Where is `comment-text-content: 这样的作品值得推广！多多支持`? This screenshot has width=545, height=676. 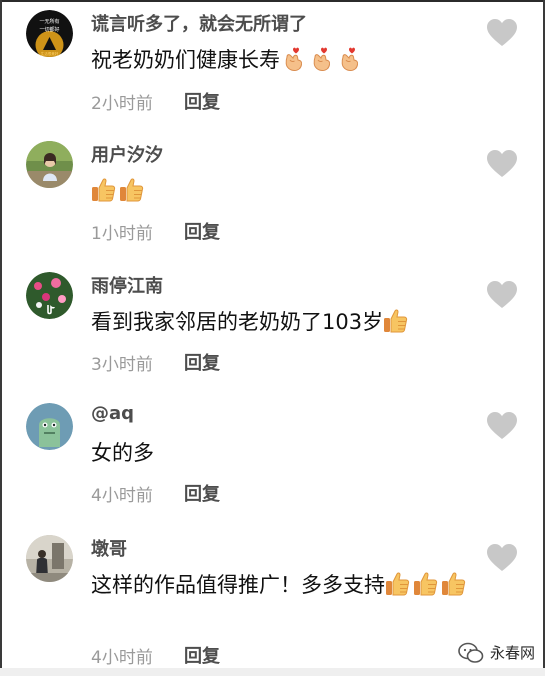 comment-text-content: 这样的作品值得推广！多多支持 is located at coordinates (238, 585).